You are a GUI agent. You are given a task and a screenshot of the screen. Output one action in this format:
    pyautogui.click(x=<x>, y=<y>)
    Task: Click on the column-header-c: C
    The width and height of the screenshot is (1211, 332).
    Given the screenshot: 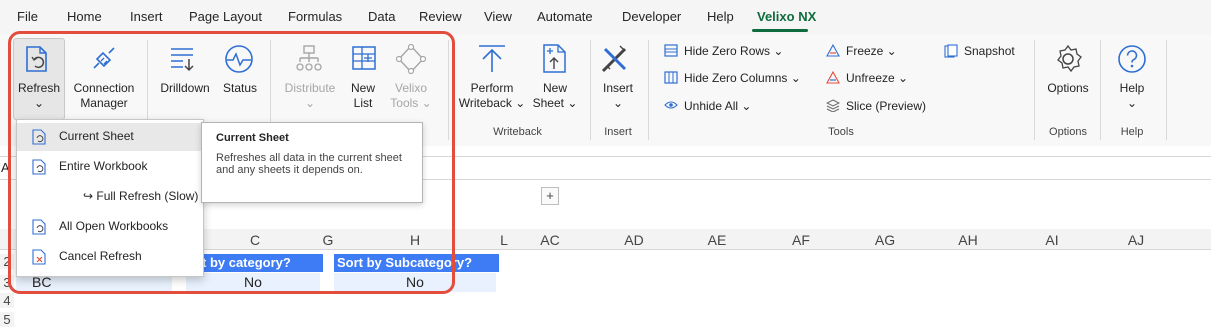 What is the action you would take?
    pyautogui.click(x=255, y=240)
    